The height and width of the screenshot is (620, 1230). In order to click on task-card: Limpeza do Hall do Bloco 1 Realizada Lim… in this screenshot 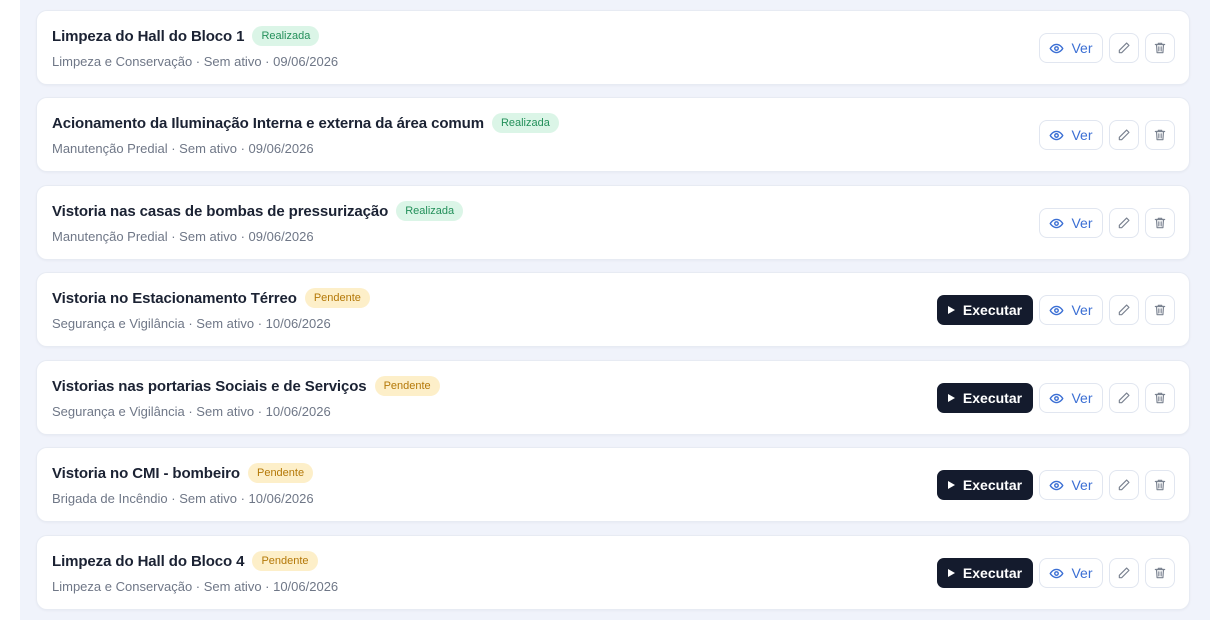, I will do `click(613, 47)`.